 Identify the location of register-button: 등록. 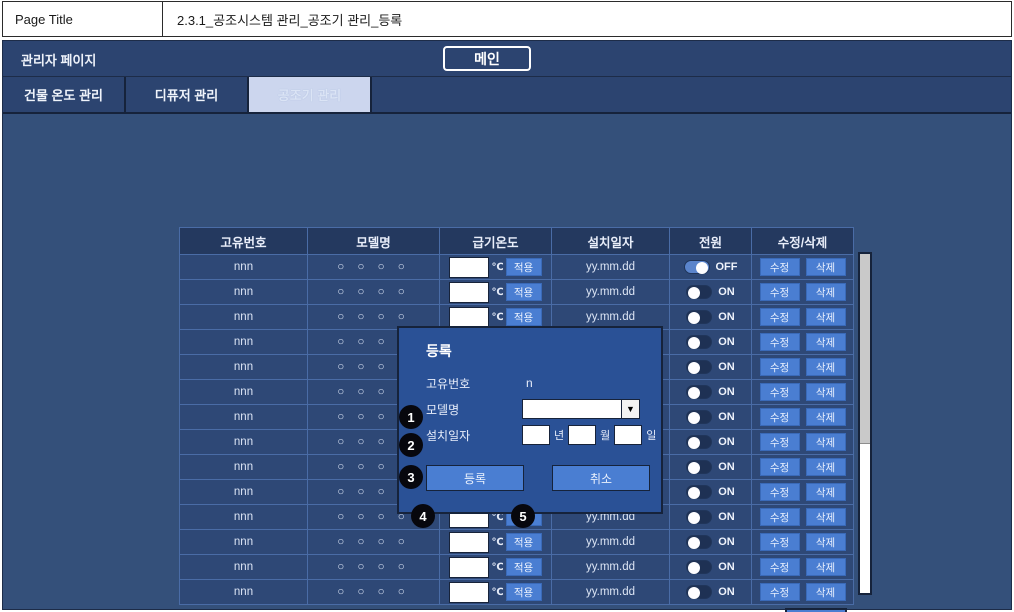
(816, 610).